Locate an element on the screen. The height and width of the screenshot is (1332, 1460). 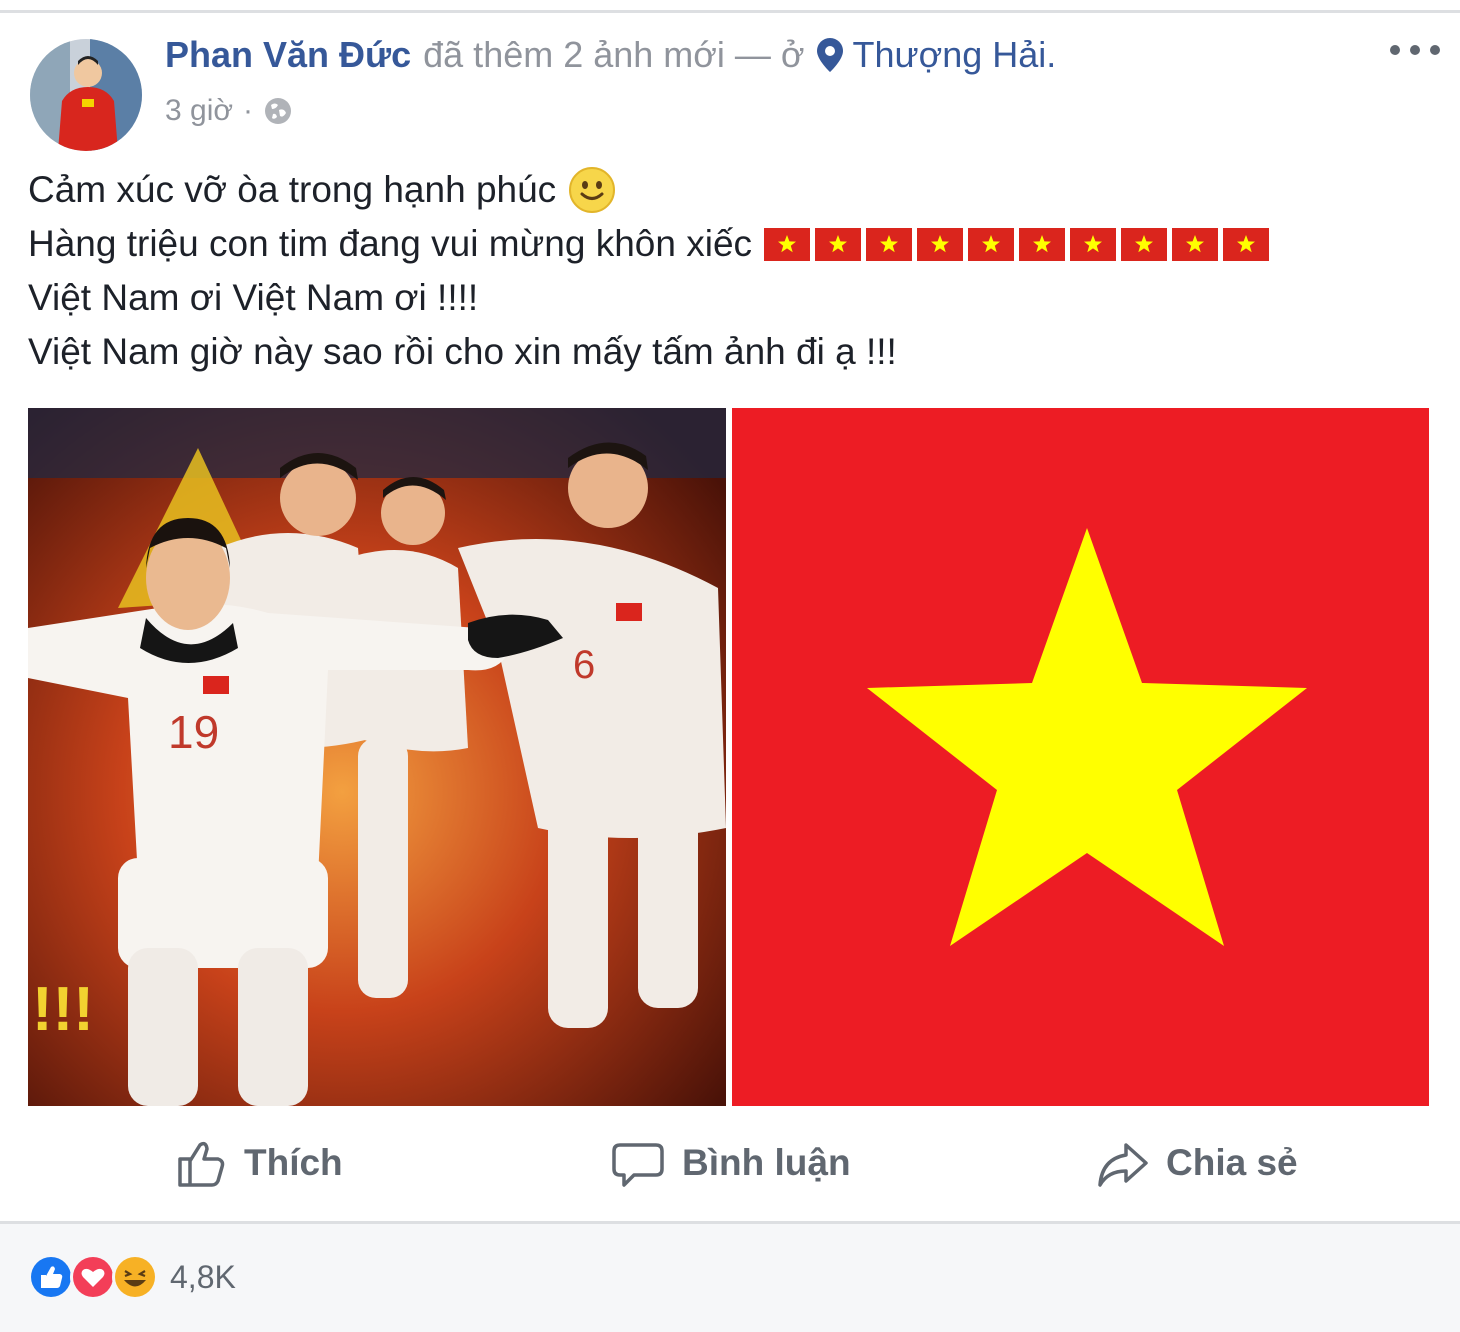
caption-line: Cảm xúc vỡ òa trong hạnh phúc is located at coordinates (728, 190).